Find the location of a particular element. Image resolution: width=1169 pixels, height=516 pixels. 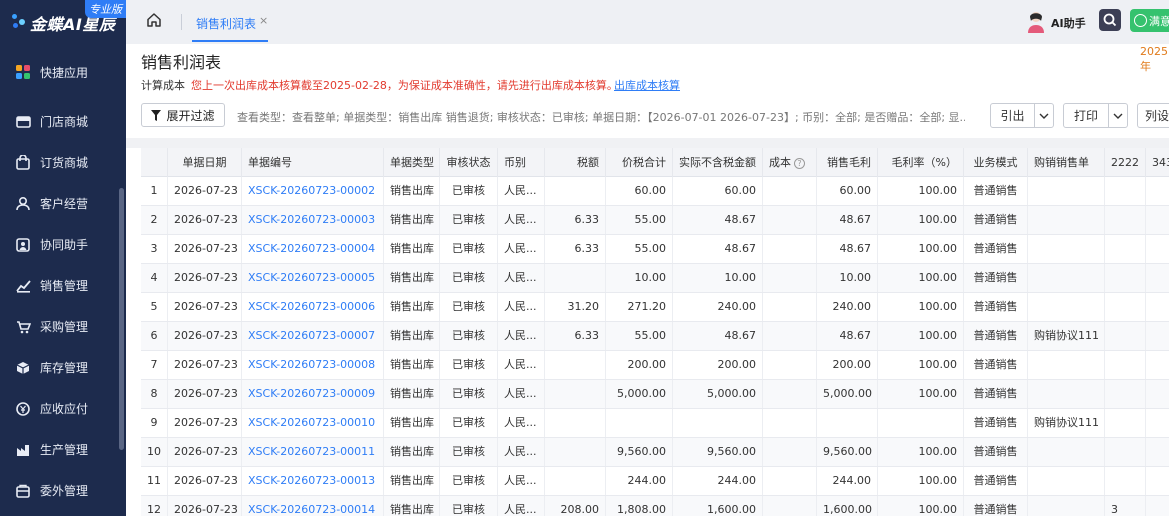

expand-filter-button: 展开过滤 is located at coordinates (183, 115).